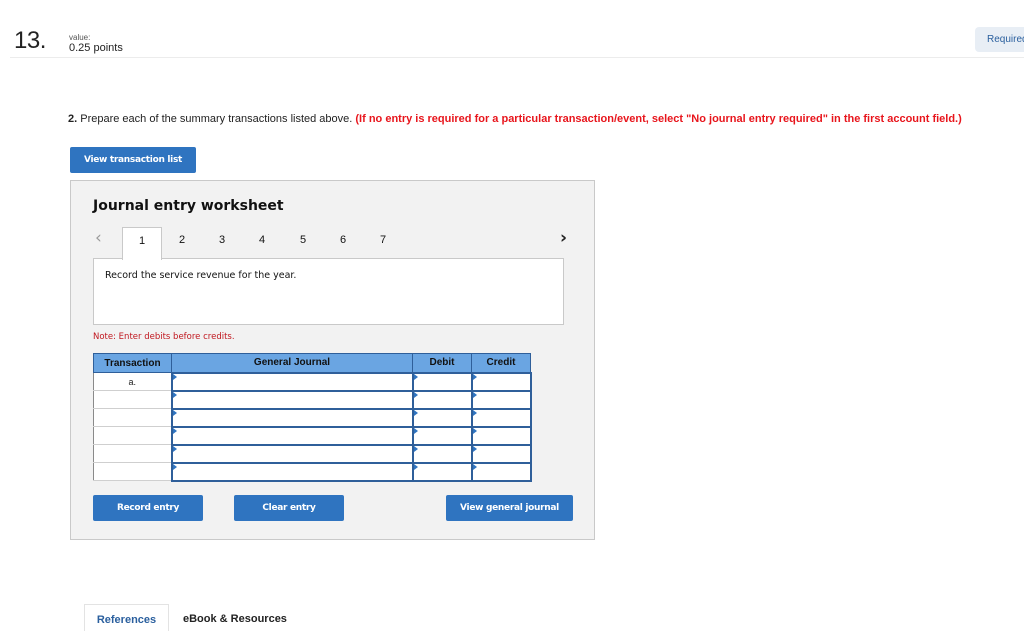 The image size is (1024, 631). Describe the element at coordinates (303, 242) in the screenshot. I see `tab-5: 5` at that location.